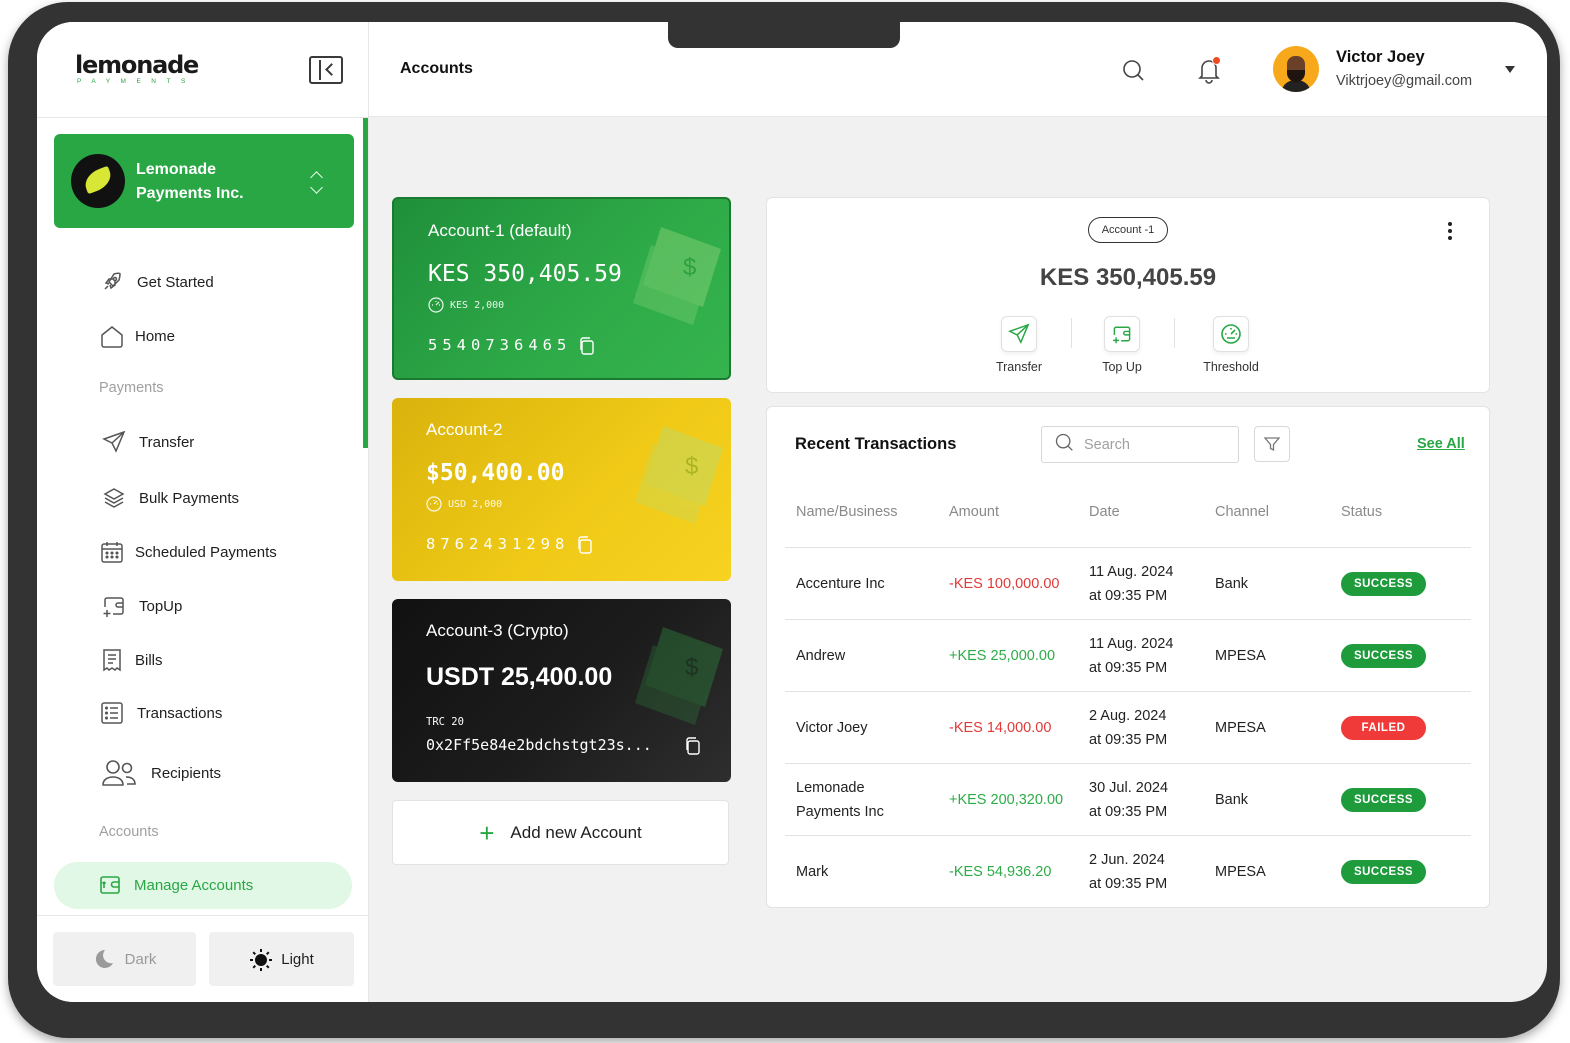 The width and height of the screenshot is (1570, 1043). I want to click on account-balance: USDT 25,400.00, so click(519, 677).